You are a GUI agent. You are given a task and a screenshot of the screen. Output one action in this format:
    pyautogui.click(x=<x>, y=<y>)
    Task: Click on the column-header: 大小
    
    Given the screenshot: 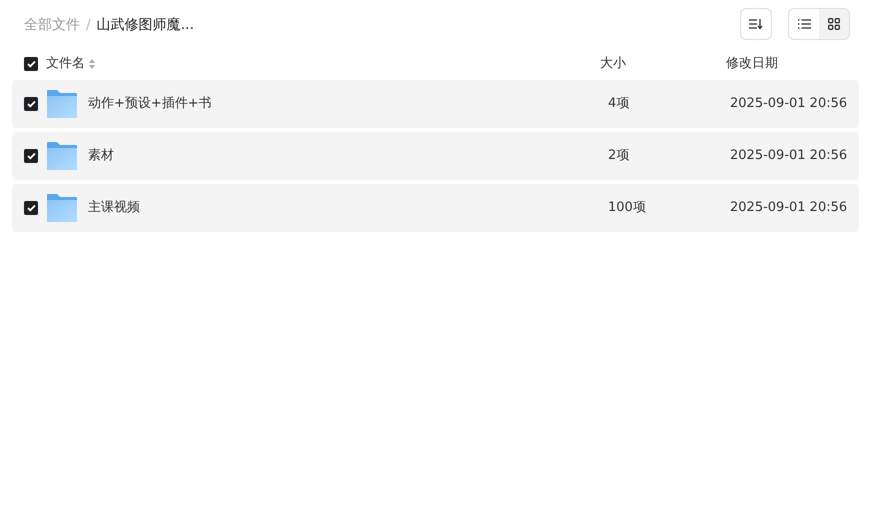 What is the action you would take?
    pyautogui.click(x=663, y=64)
    